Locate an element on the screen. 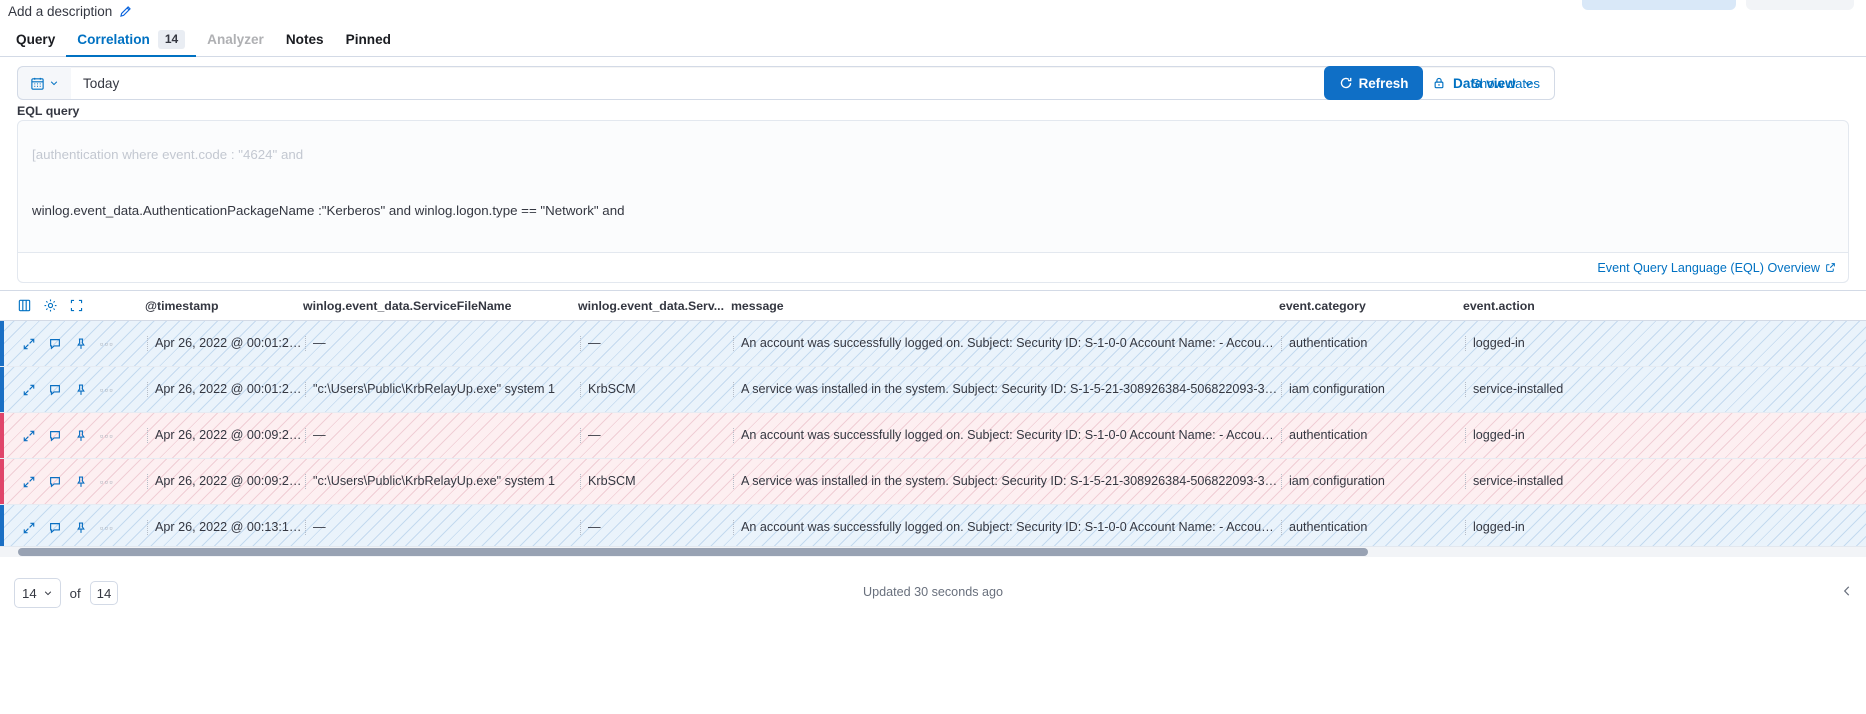  header-primary-action-button is located at coordinates (1659, 5).